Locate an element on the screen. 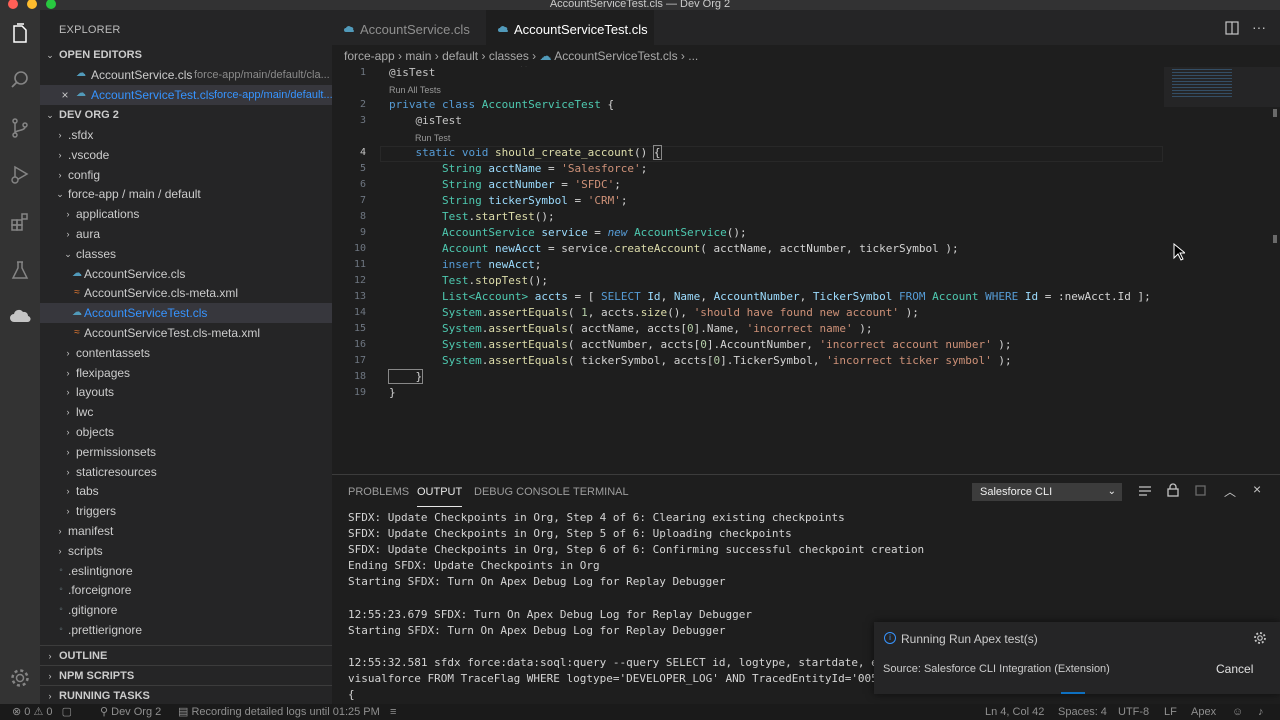 The image size is (1280, 720). tab-account-service: AccountService.cls is located at coordinates (409, 27).